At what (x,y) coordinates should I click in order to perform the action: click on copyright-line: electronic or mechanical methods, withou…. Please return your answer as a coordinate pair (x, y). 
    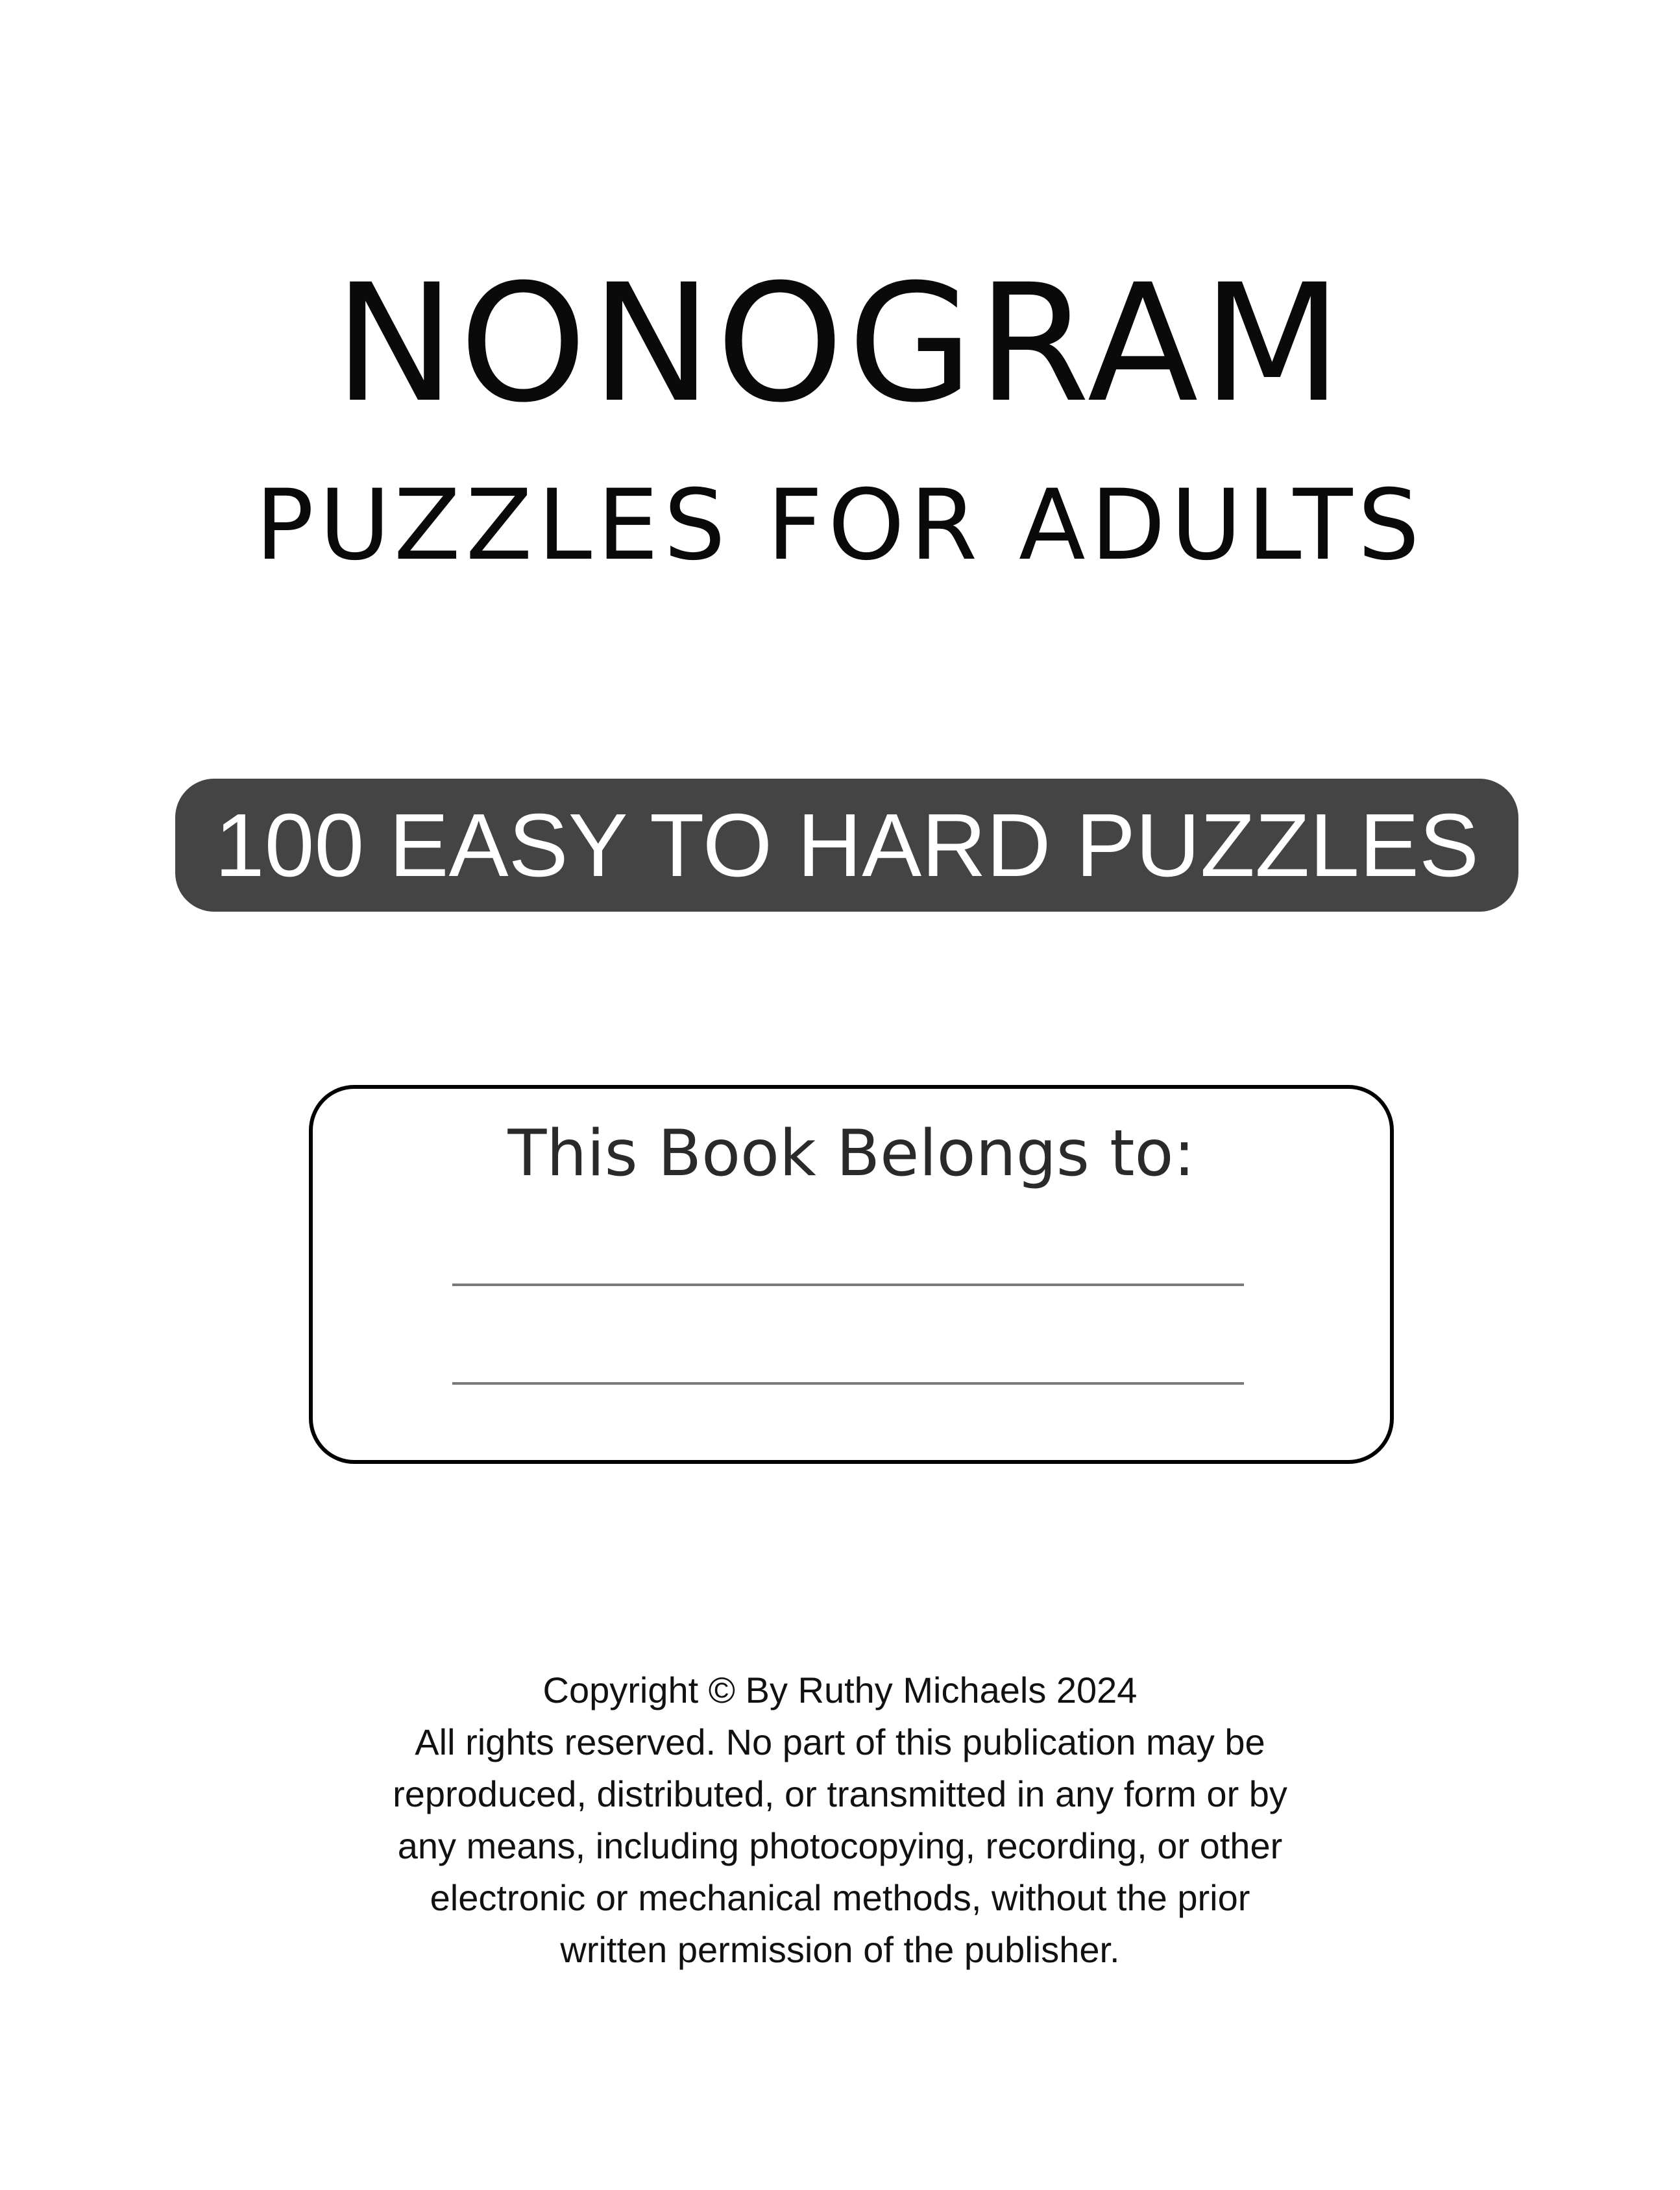
    Looking at the image, I should click on (840, 1897).